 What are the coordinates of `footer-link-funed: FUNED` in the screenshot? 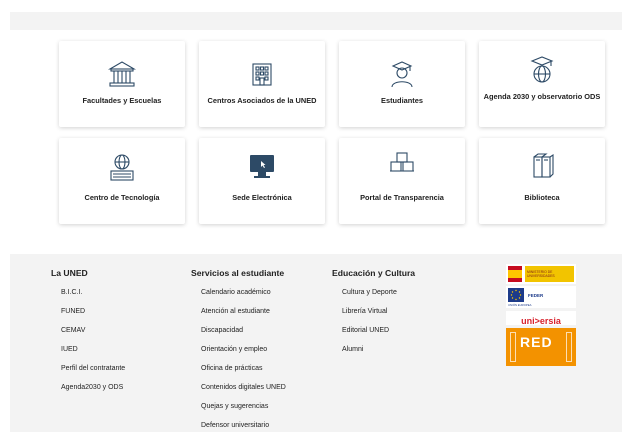 It's located at (93, 317).